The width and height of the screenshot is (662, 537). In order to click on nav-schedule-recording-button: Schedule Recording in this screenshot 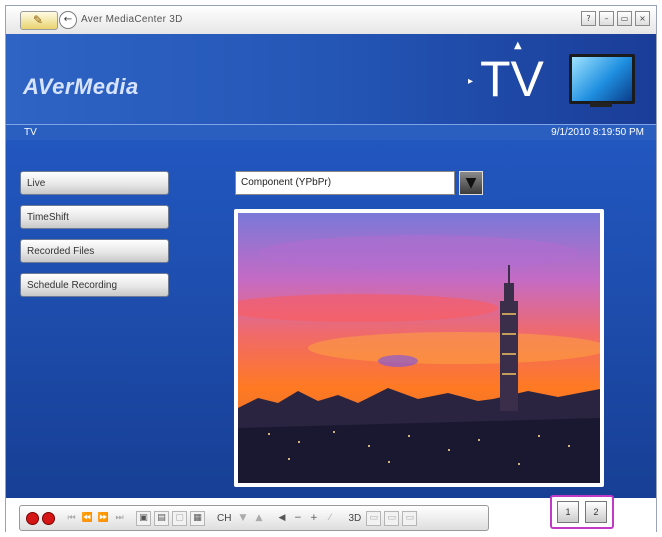, I will do `click(94, 285)`.